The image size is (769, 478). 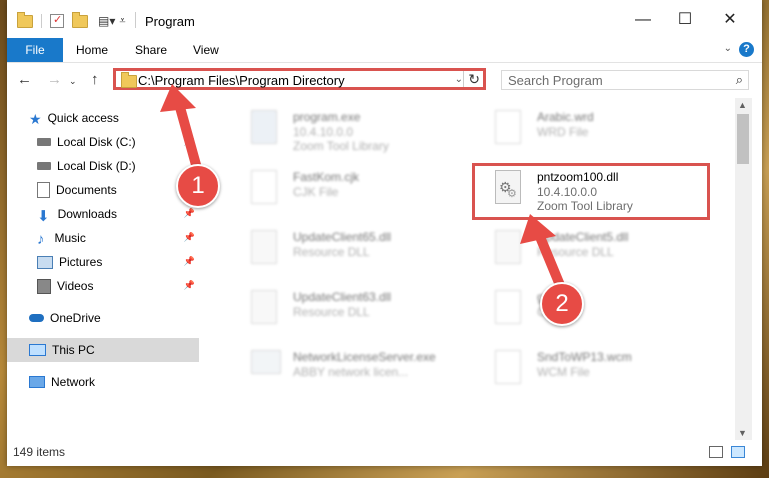 I want to click on file-item: gfd CJK, so click(x=591, y=311).